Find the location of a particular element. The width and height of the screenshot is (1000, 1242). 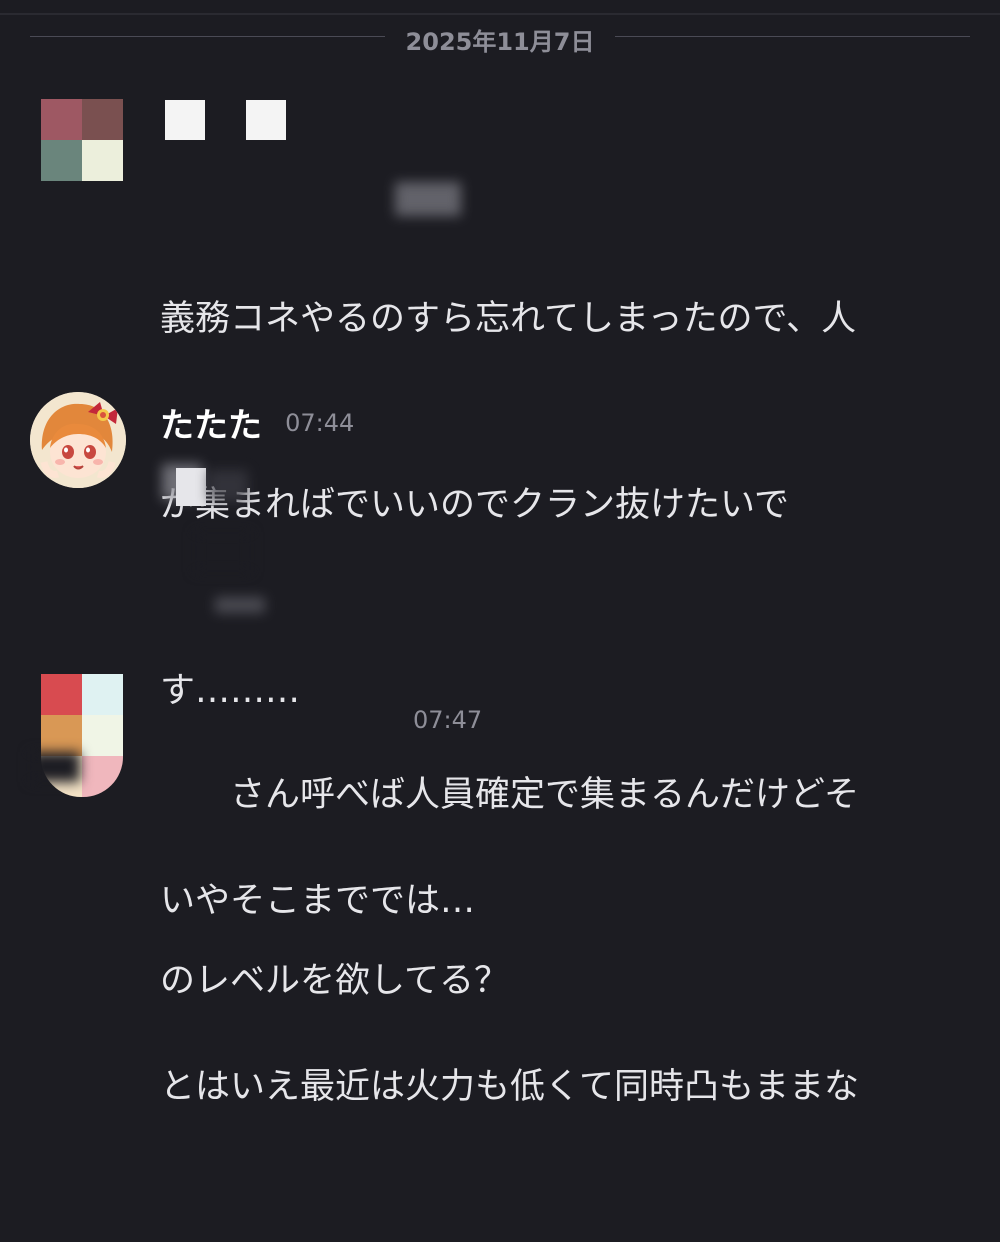

date-rule-right is located at coordinates (792, 36).